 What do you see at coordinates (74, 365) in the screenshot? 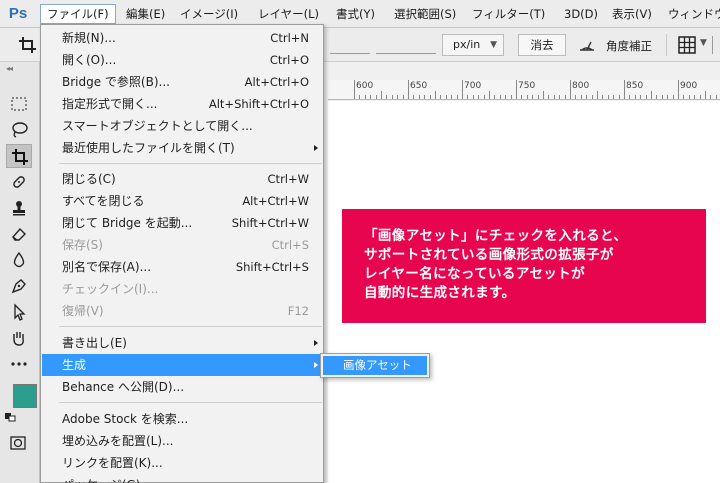
I see `menu-item-label: 生成` at bounding box center [74, 365].